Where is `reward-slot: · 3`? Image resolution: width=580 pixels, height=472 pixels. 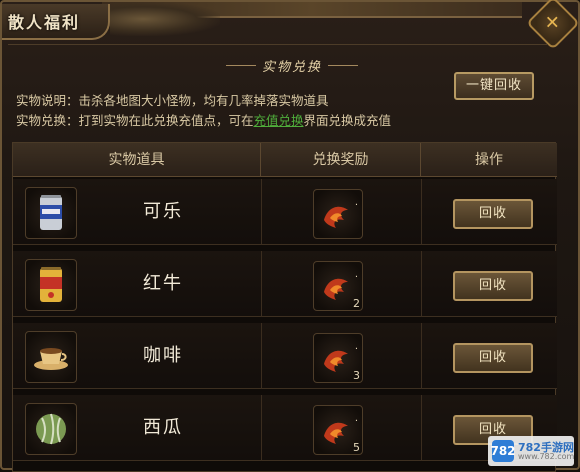
reward-slot: · 3 is located at coordinates (338, 358).